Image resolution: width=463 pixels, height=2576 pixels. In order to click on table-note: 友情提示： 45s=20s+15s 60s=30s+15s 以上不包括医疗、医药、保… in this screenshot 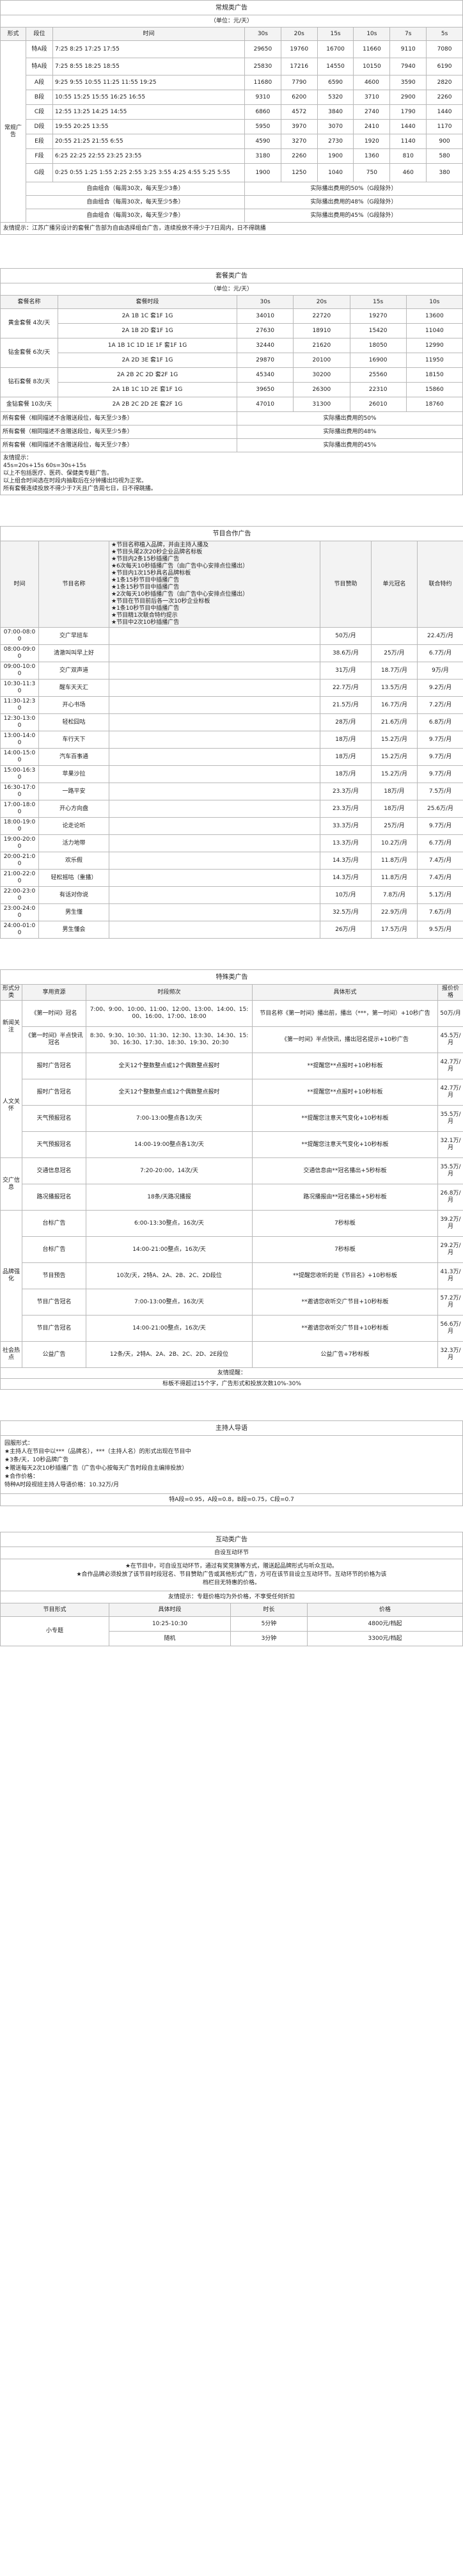, I will do `click(231, 474)`.